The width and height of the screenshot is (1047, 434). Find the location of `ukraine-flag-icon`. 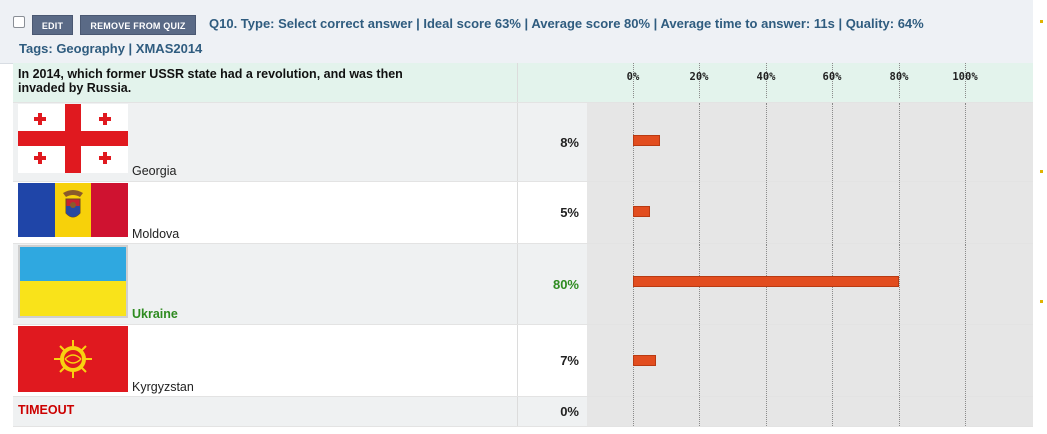

ukraine-flag-icon is located at coordinates (73, 281).